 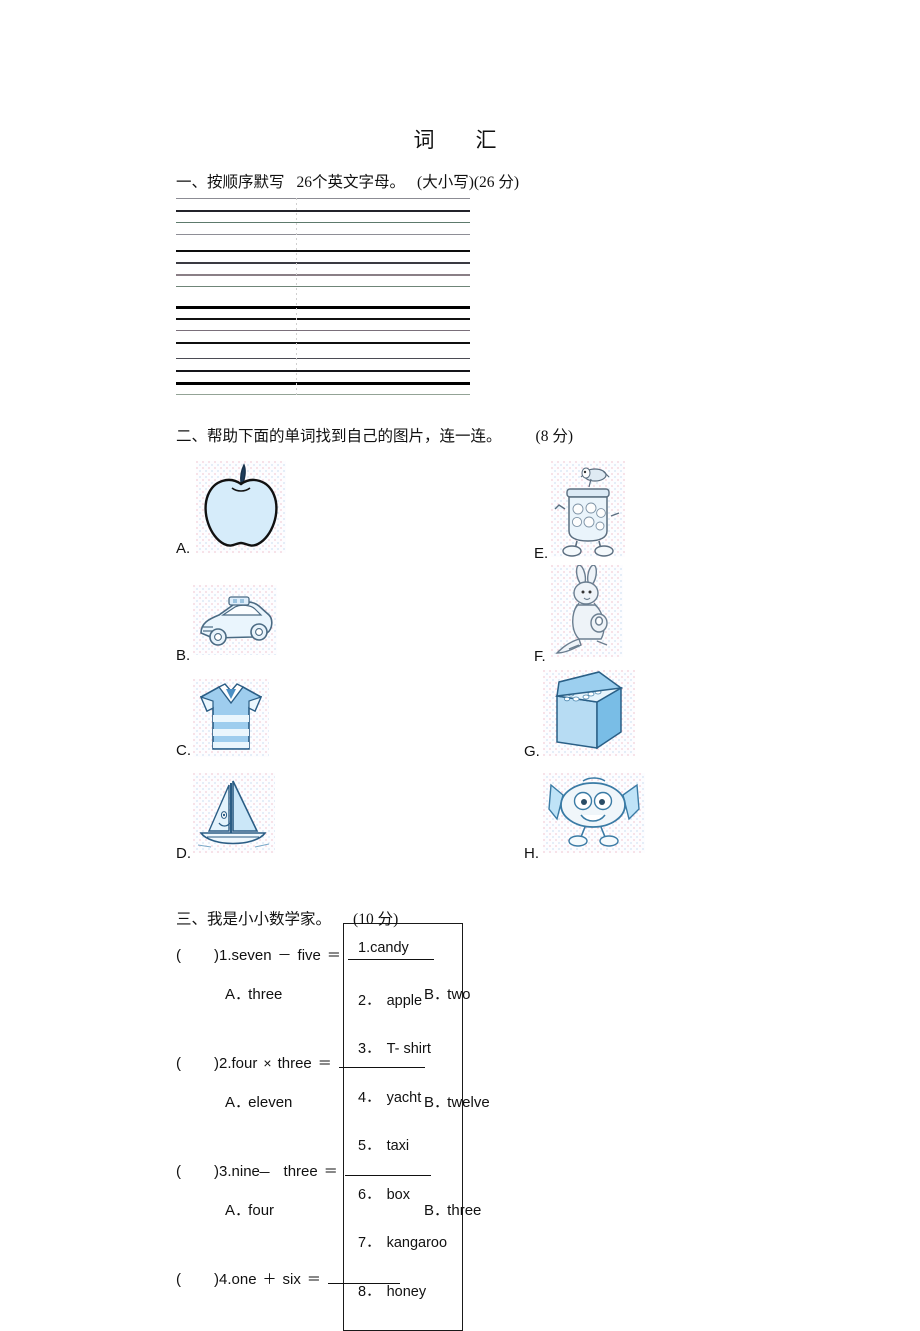 I want to click on word-list-item: 2． apple, so click(x=390, y=999).